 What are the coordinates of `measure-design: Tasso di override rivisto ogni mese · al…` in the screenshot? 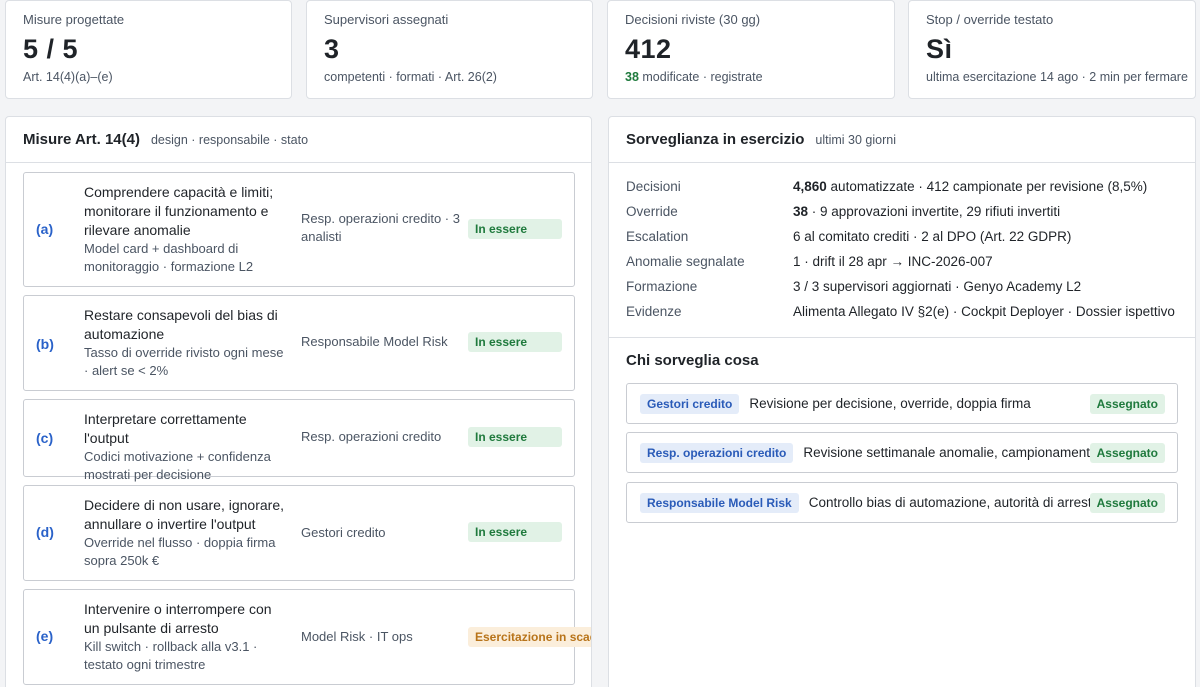 It's located at (184, 361).